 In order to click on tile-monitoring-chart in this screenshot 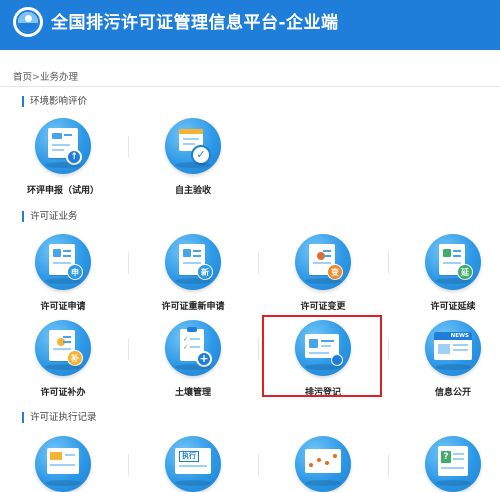, I will do `click(323, 464)`.